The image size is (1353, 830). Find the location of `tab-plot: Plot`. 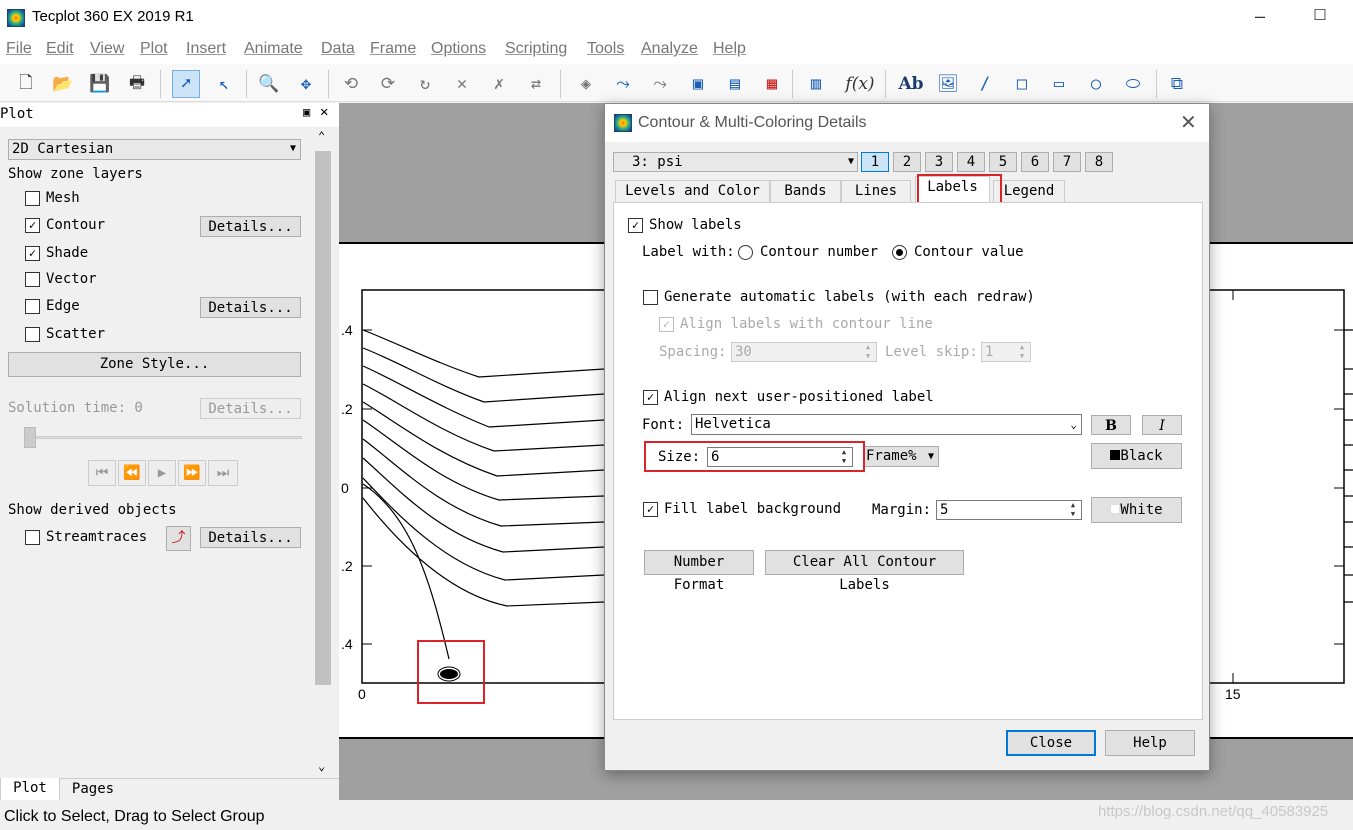

tab-plot: Plot is located at coordinates (30, 789).